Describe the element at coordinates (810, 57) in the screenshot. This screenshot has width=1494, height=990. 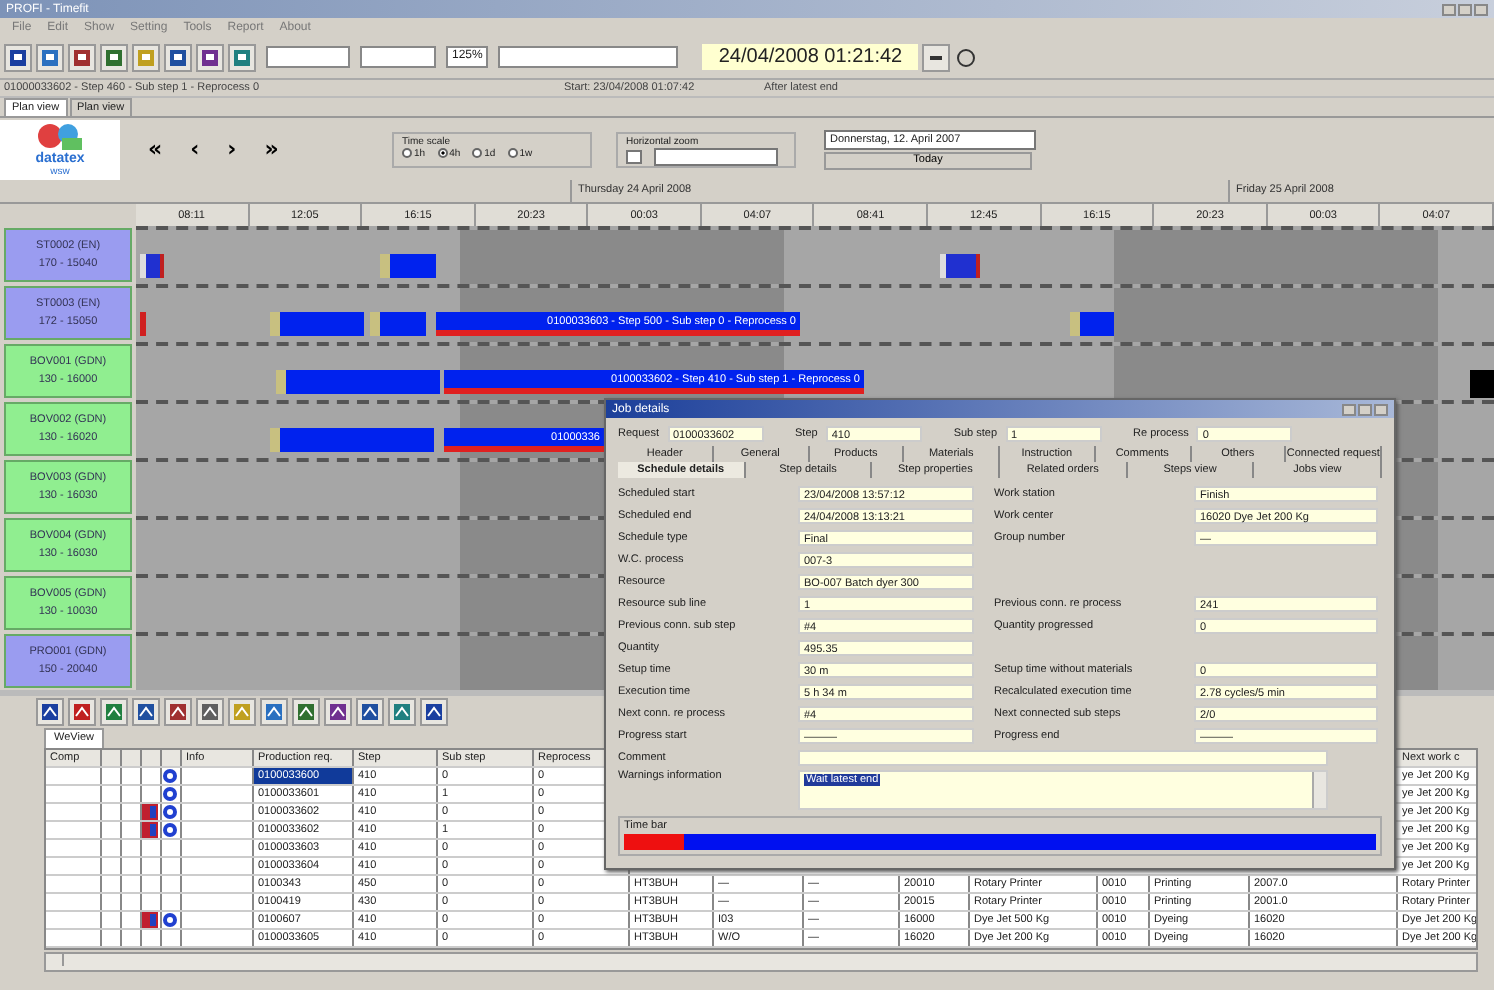
I see `date-time-display: 24/04/2008 01:21:42` at that location.